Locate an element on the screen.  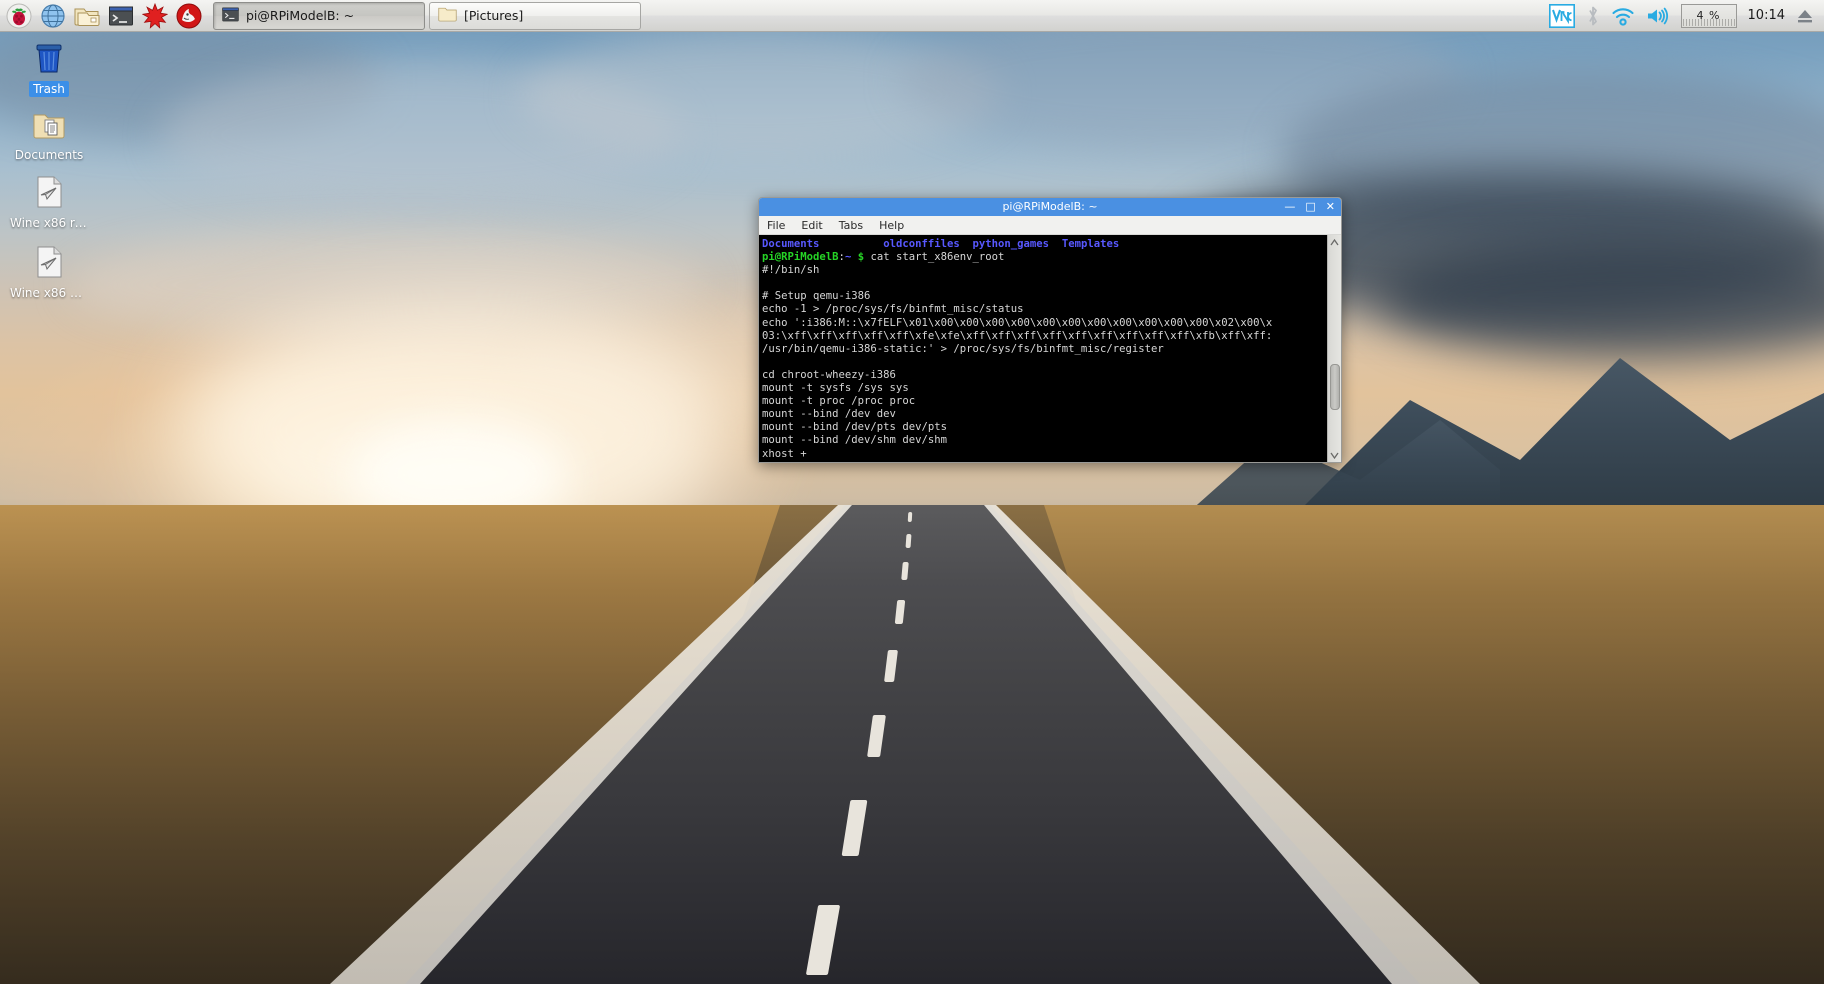
terminal-scrollbar is located at coordinates (1334, 348).